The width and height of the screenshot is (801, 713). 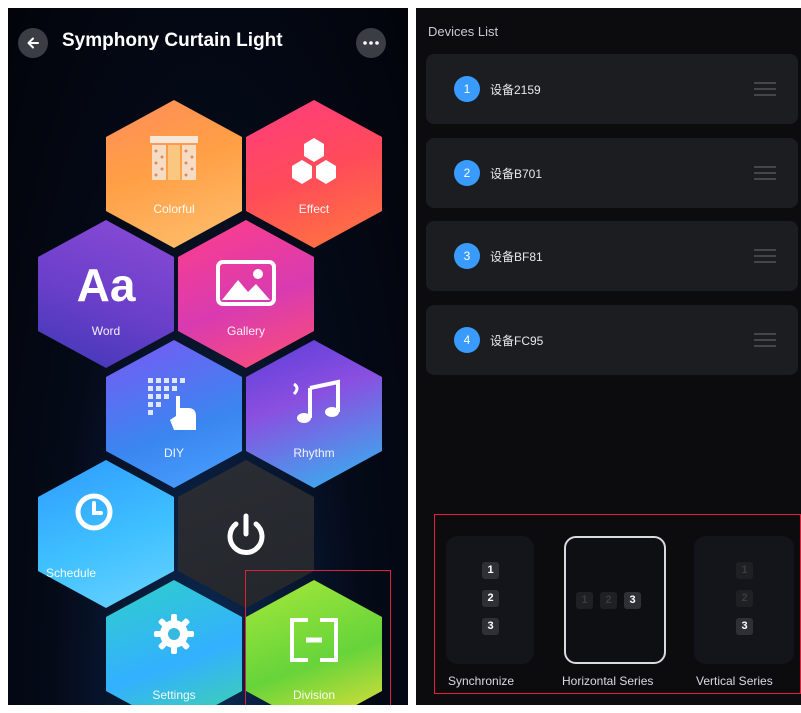 I want to click on tile-rhythm: Rhythm, so click(x=314, y=414).